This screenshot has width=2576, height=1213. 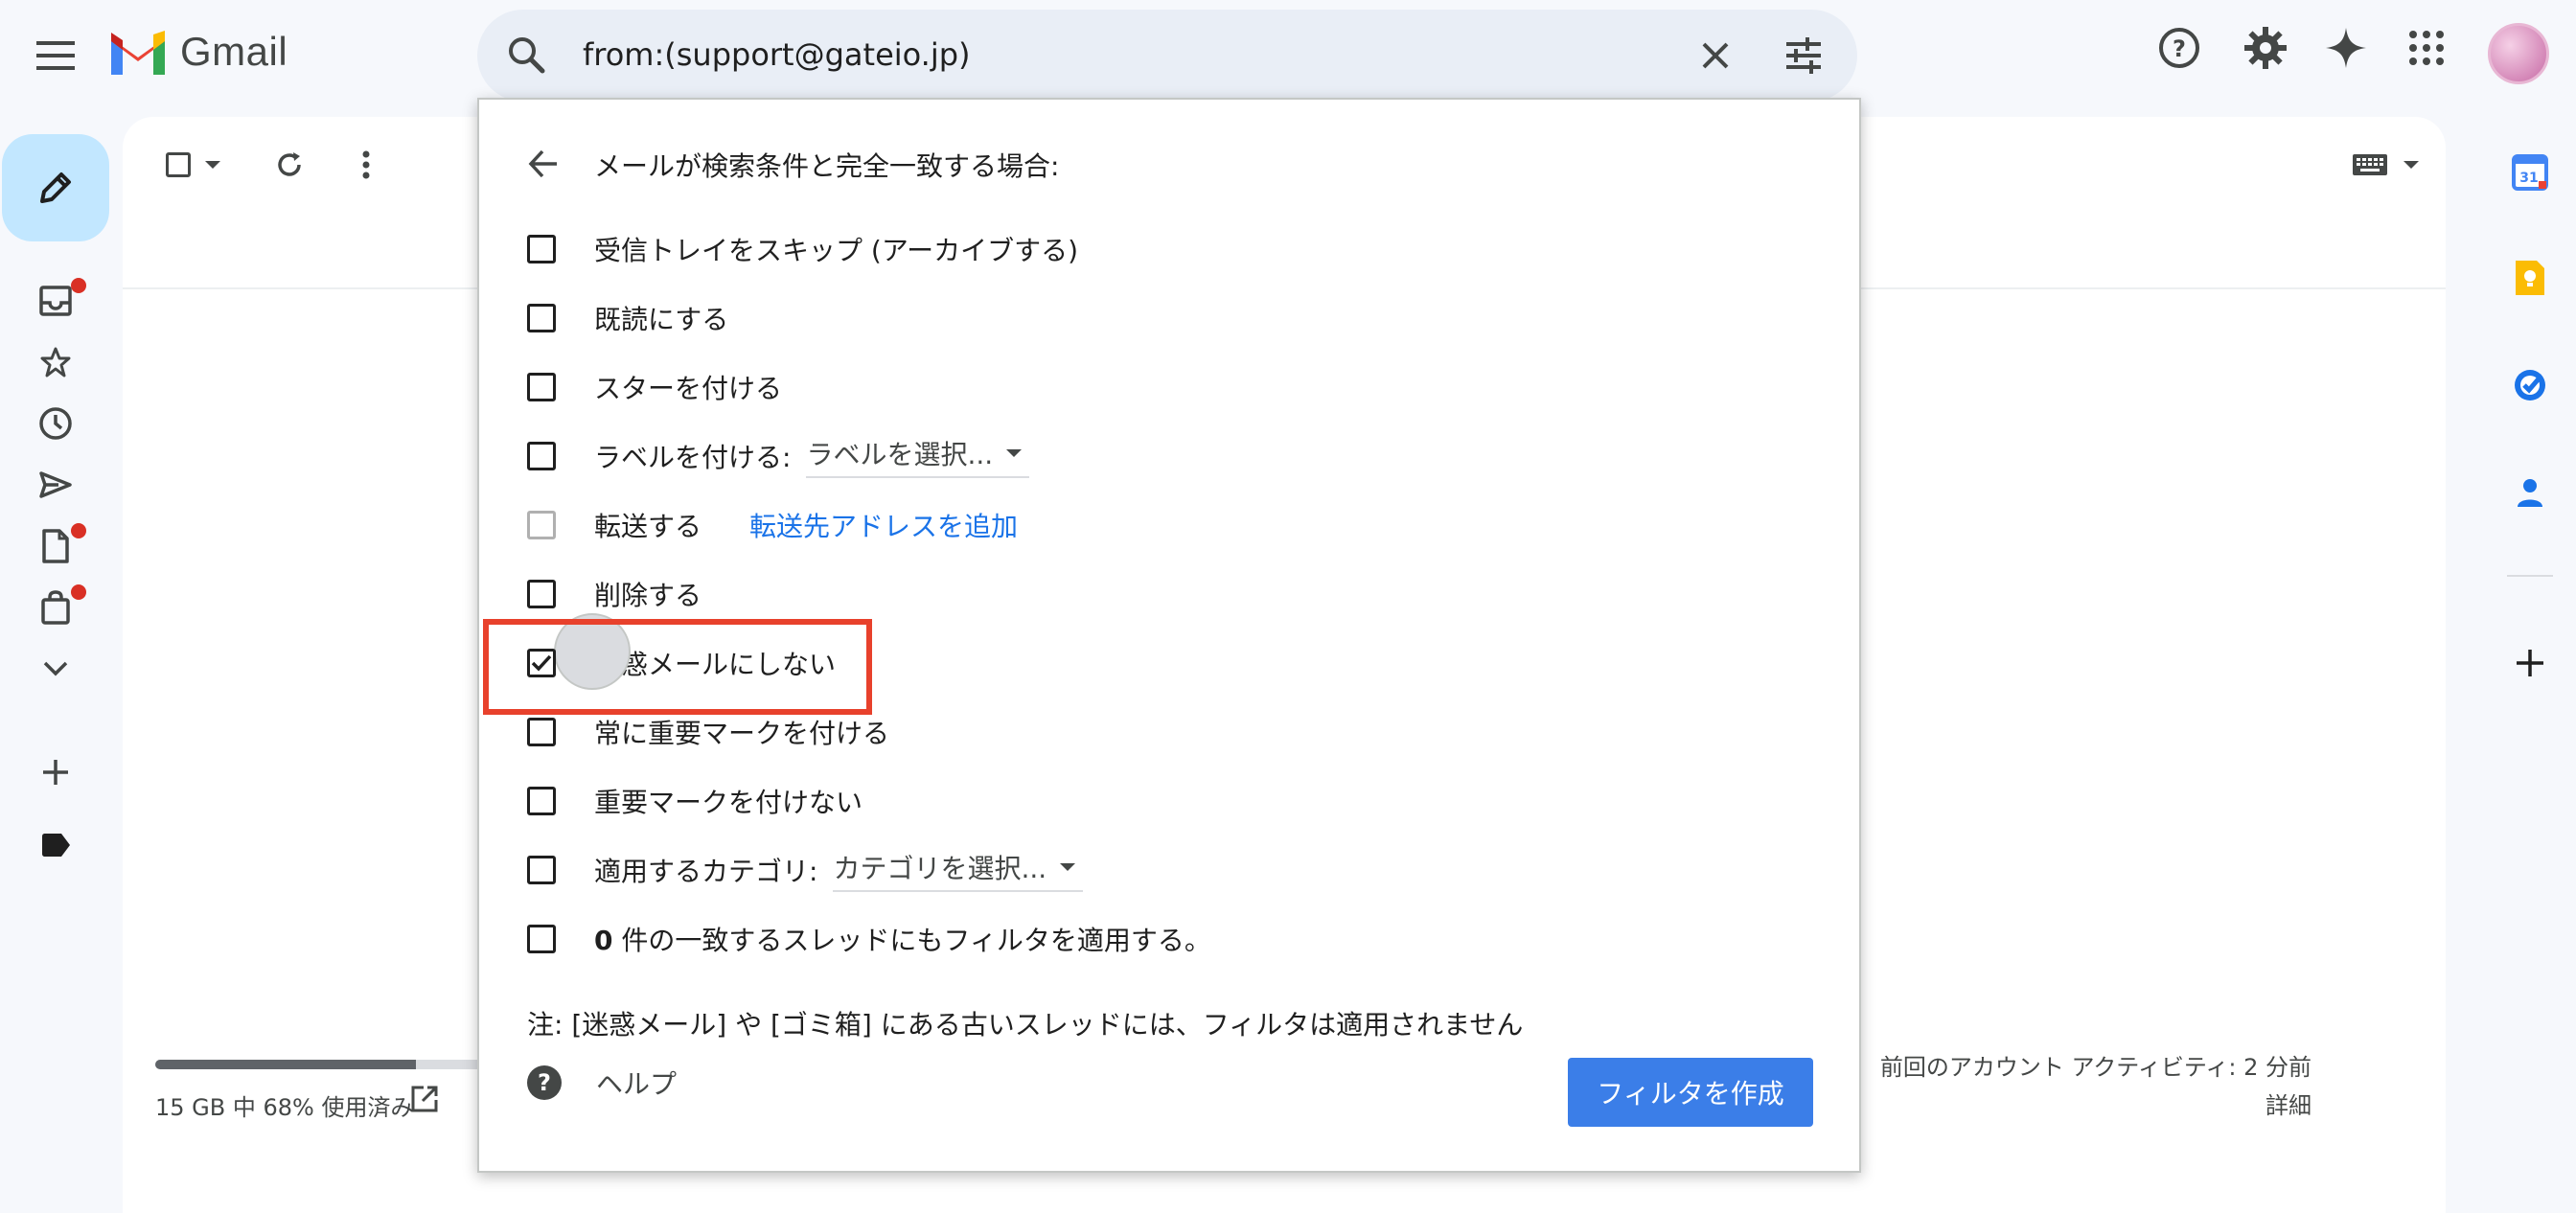 I want to click on inbox-badge, so click(x=78, y=285).